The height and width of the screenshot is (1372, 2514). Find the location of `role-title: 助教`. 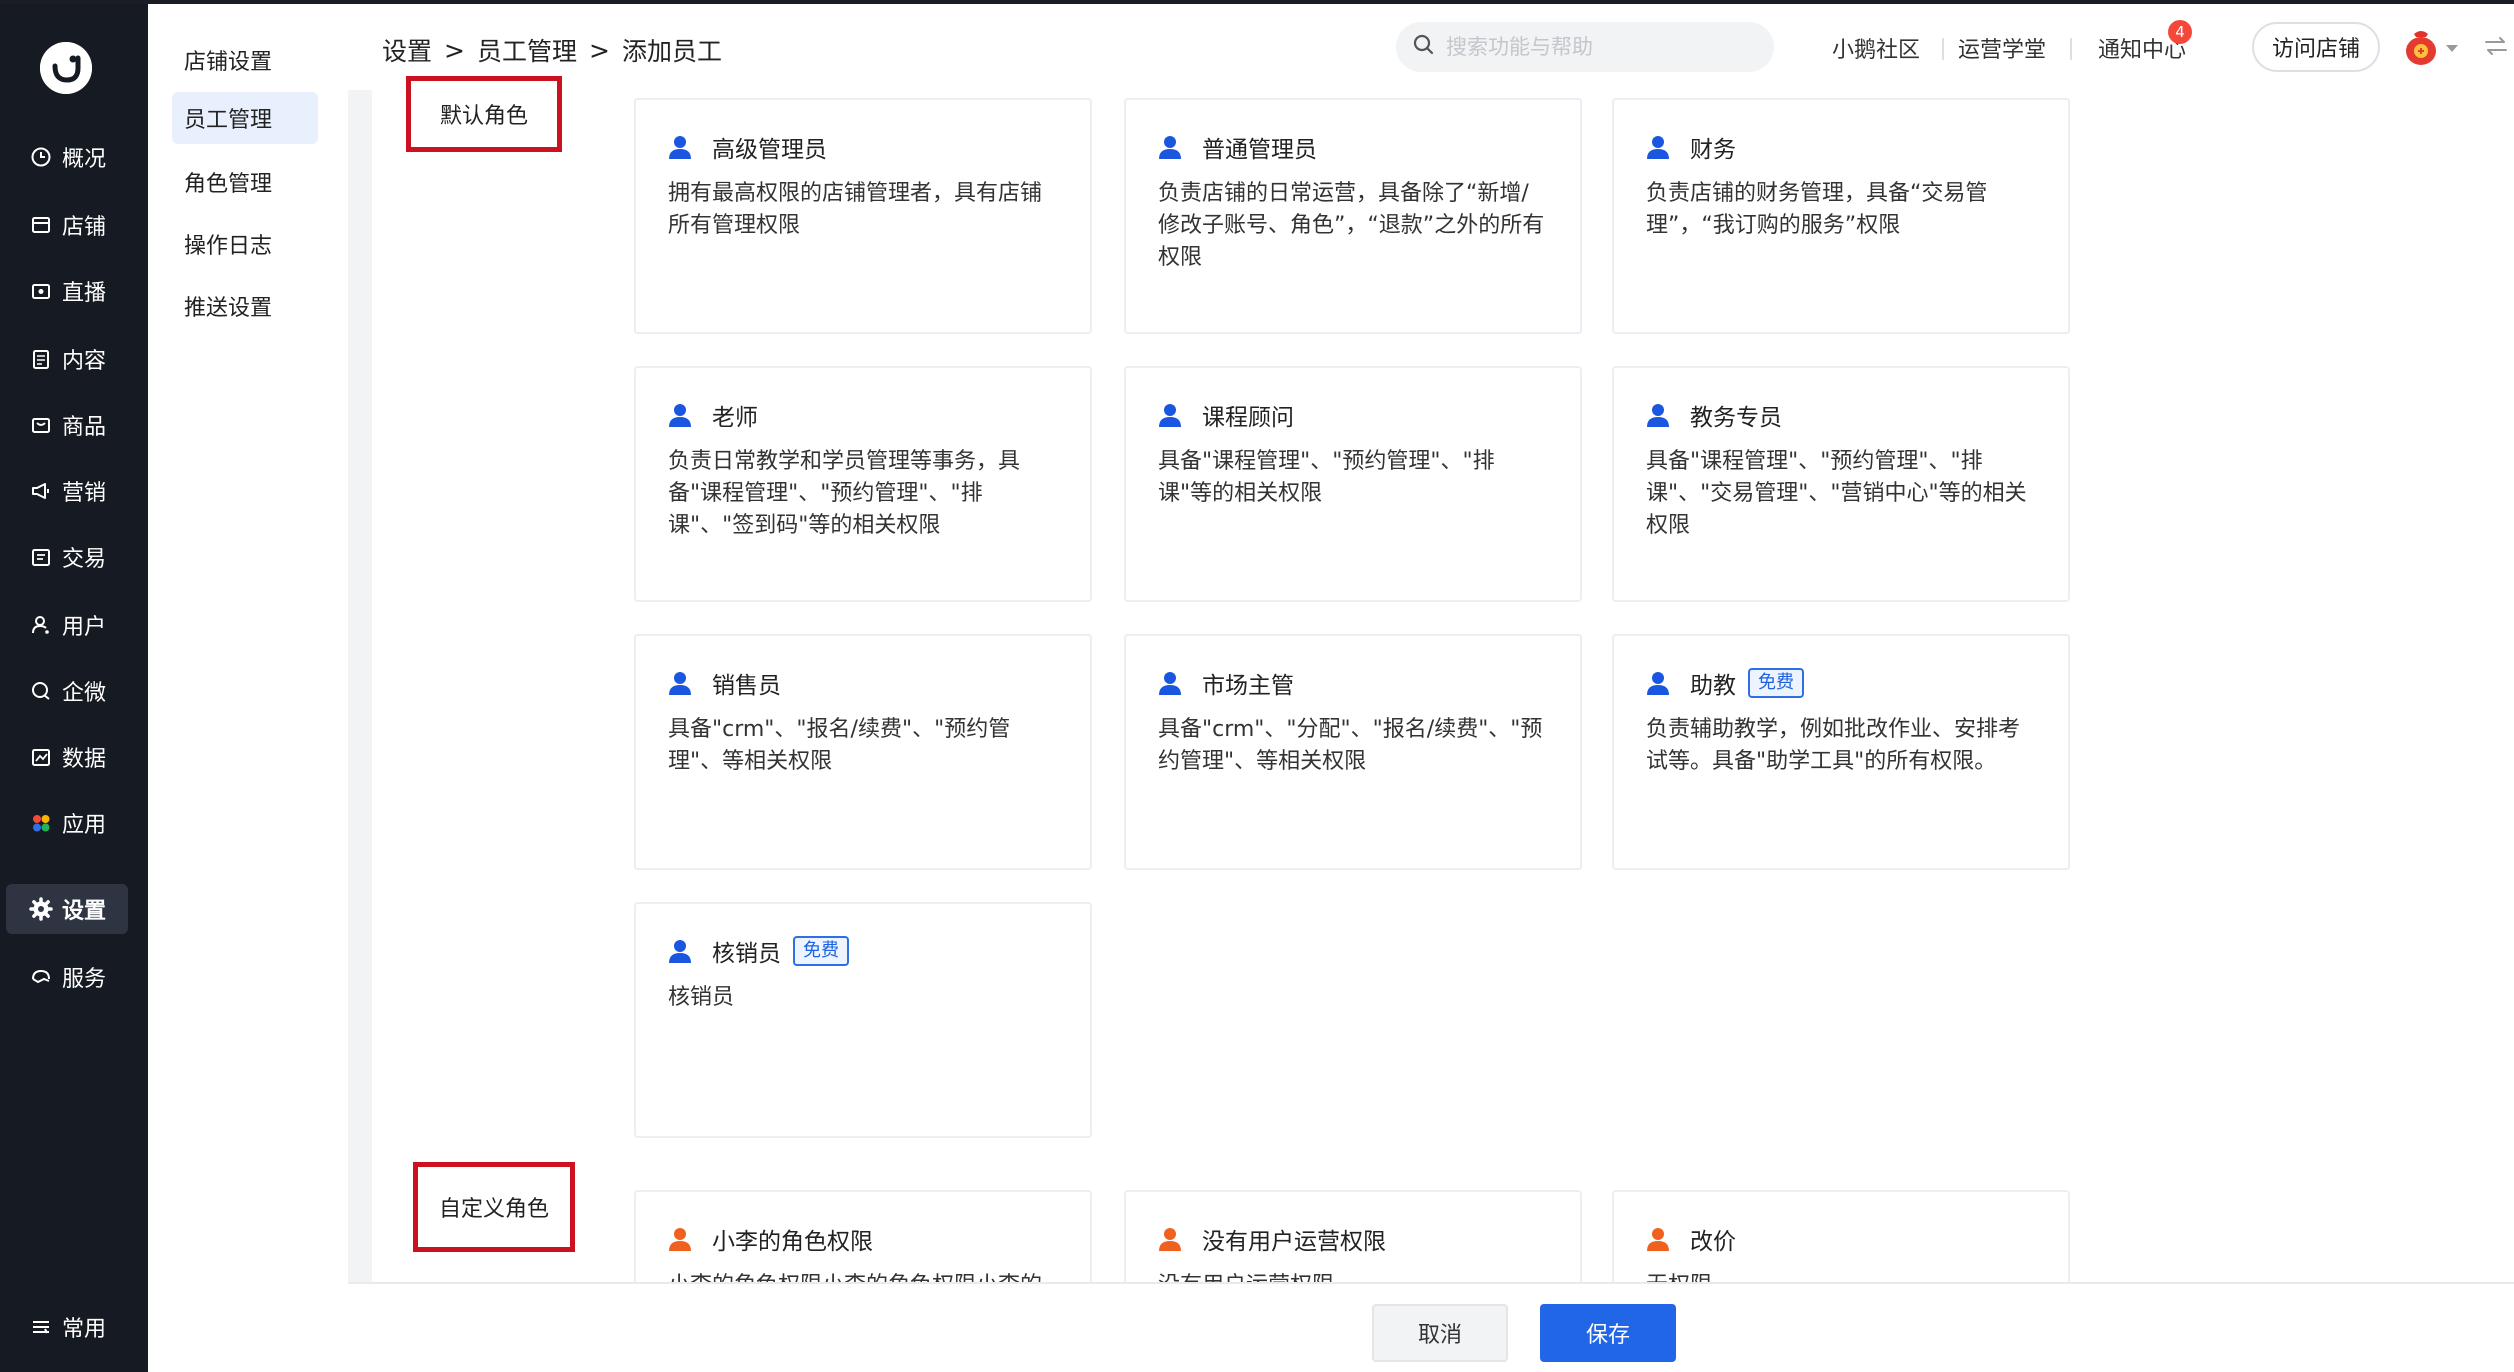

role-title: 助教 is located at coordinates (1713, 686).